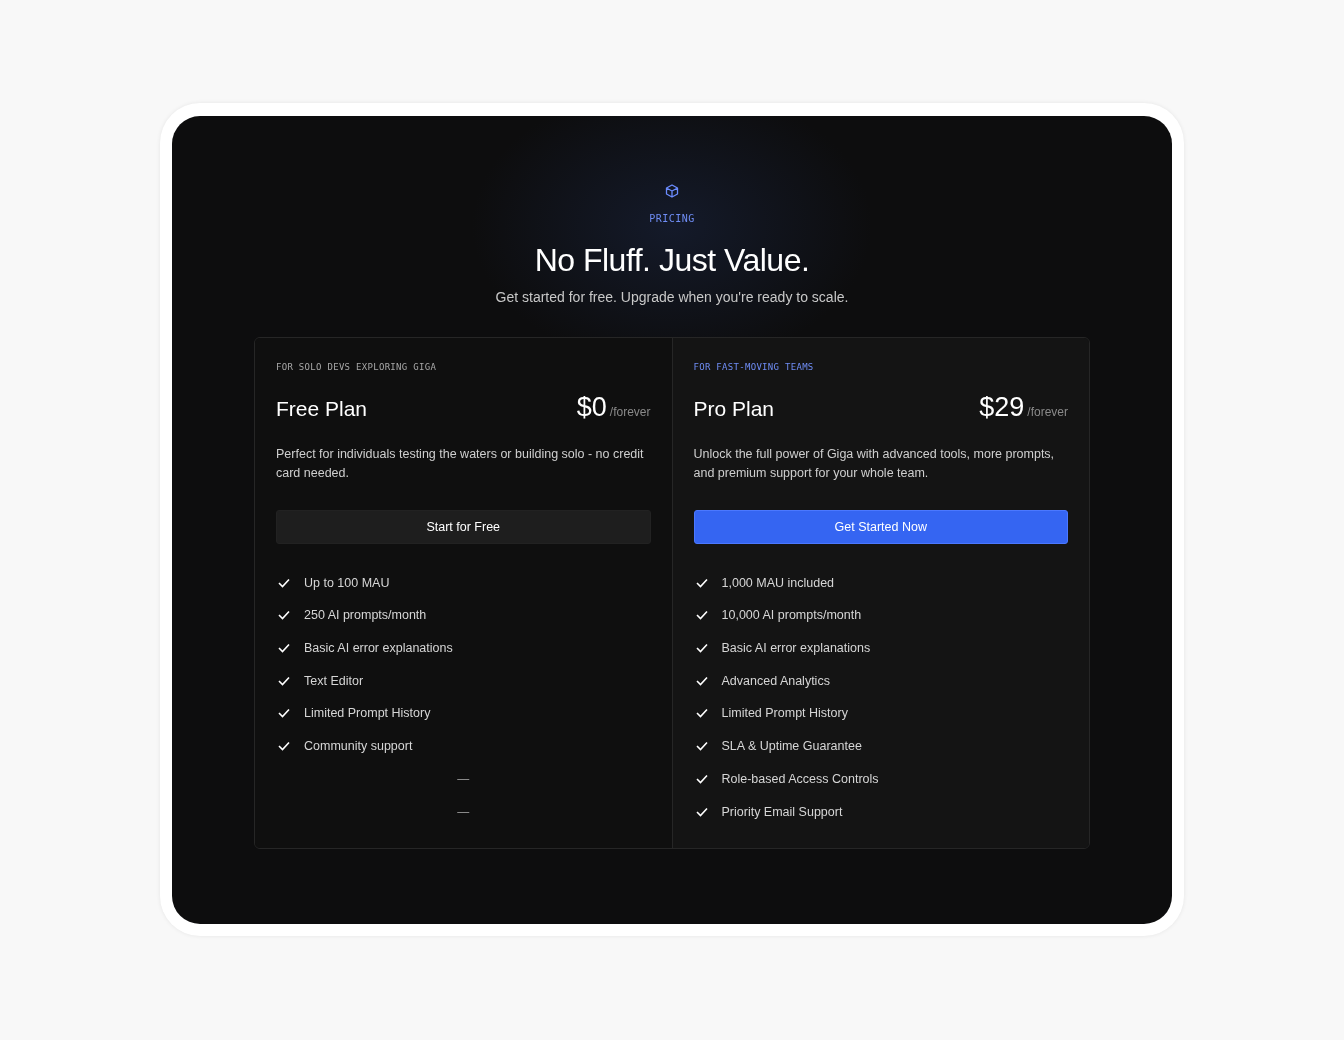  What do you see at coordinates (358, 746) in the screenshot?
I see `feature-text: Community support` at bounding box center [358, 746].